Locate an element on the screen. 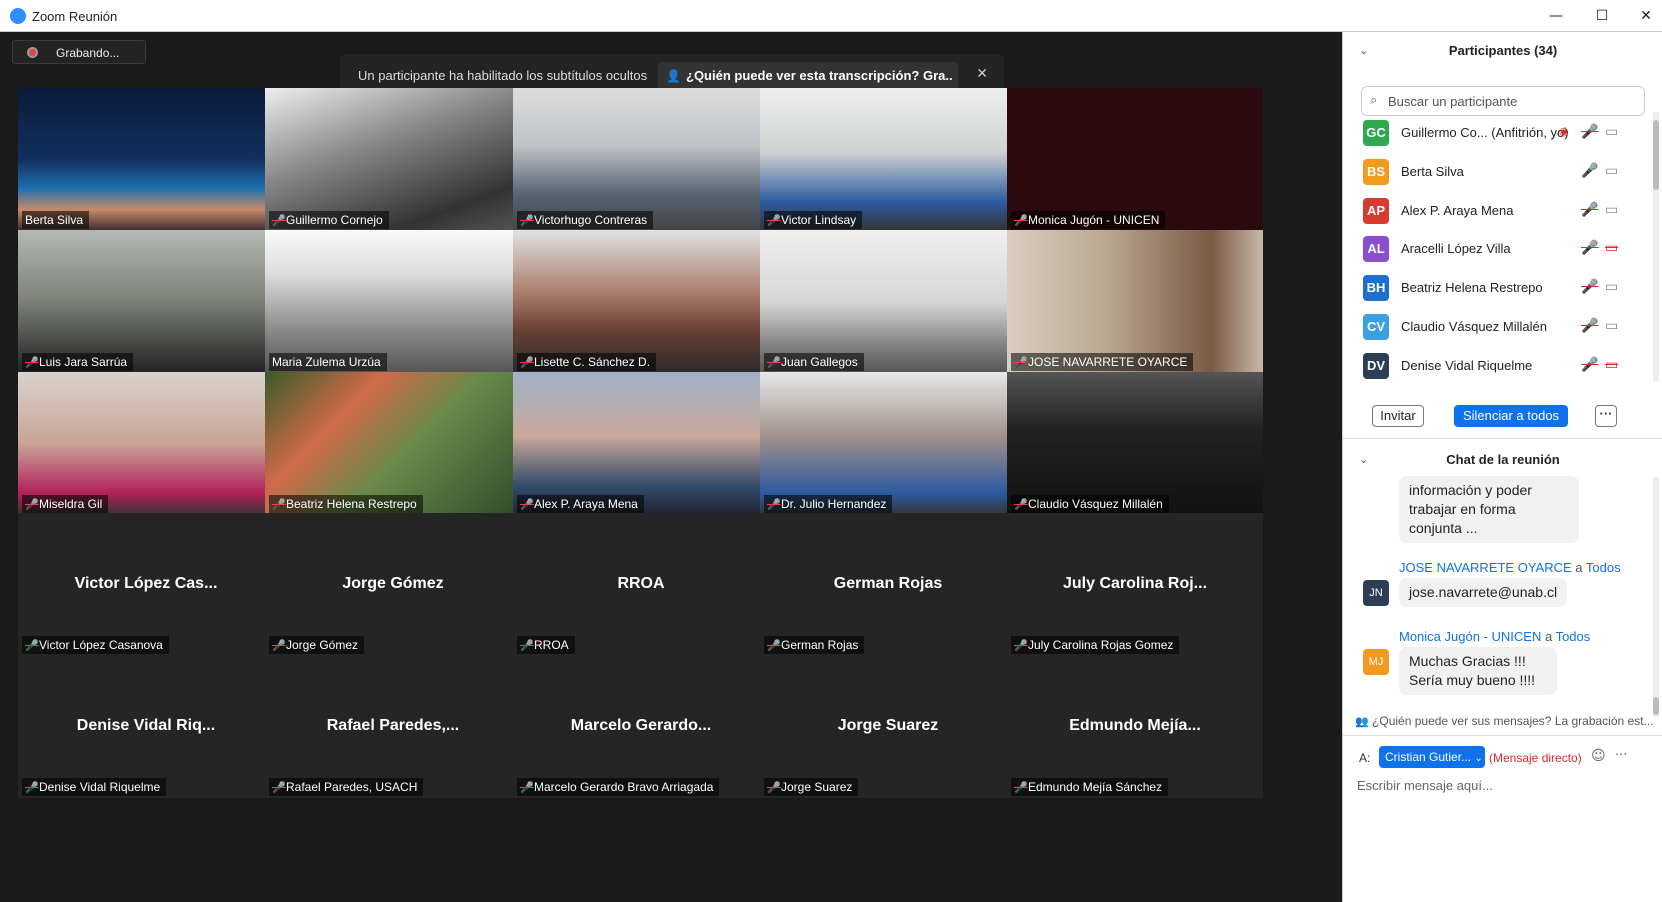 Image resolution: width=1662 pixels, height=902 pixels. participant-name: Victorhugo Contreras is located at coordinates (591, 220).